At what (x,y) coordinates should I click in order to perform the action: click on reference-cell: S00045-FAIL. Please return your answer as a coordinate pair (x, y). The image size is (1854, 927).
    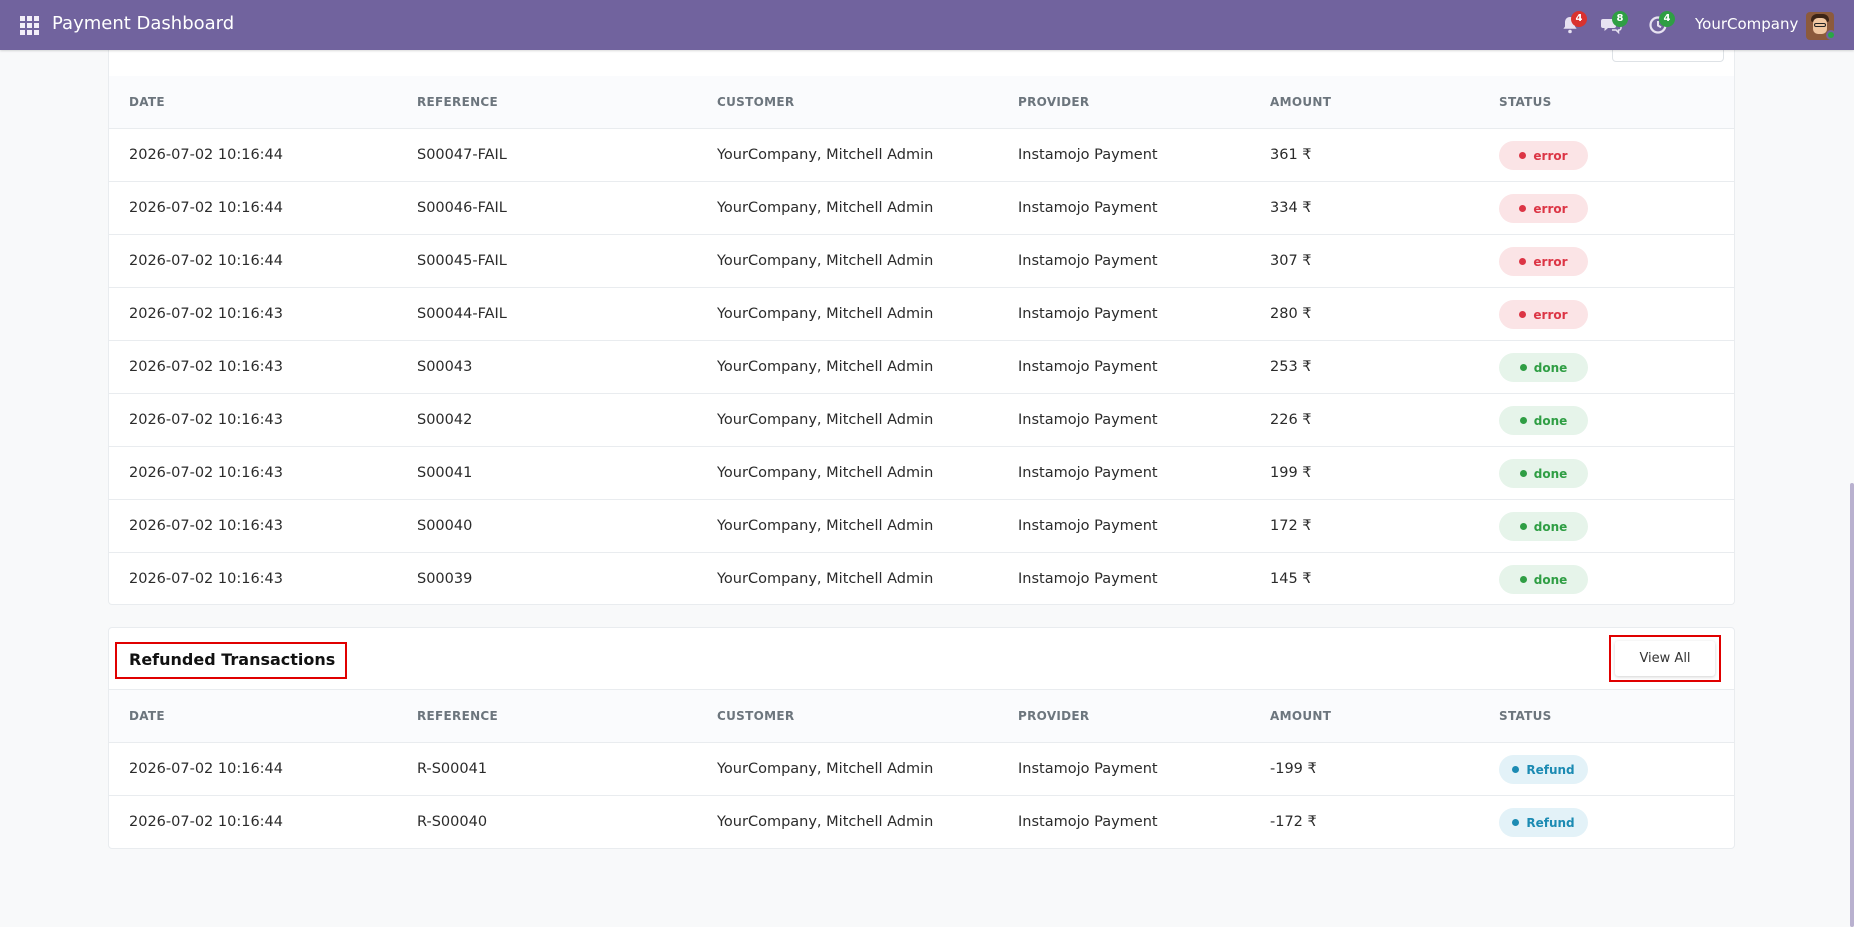
    Looking at the image, I should click on (462, 261).